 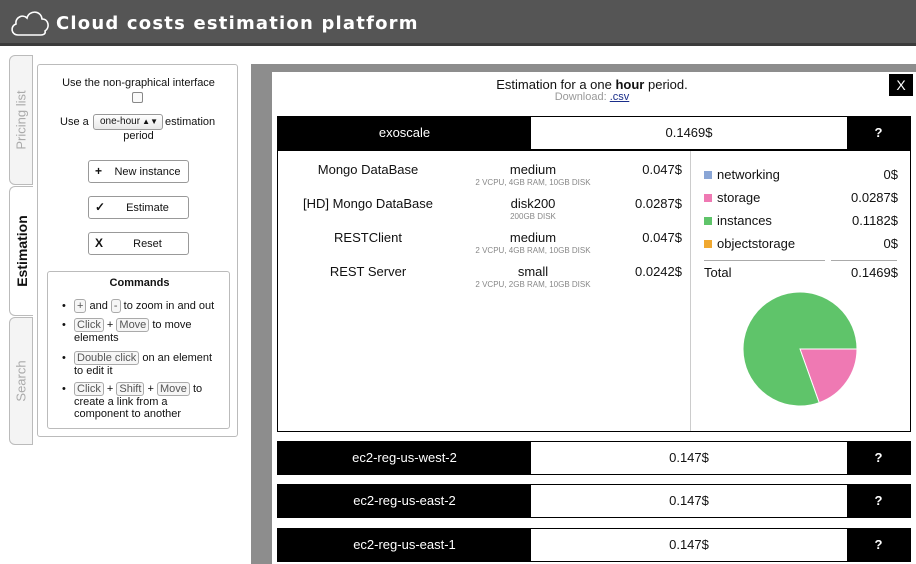 I want to click on zoom-text: to zoom in and out, so click(x=169, y=306).